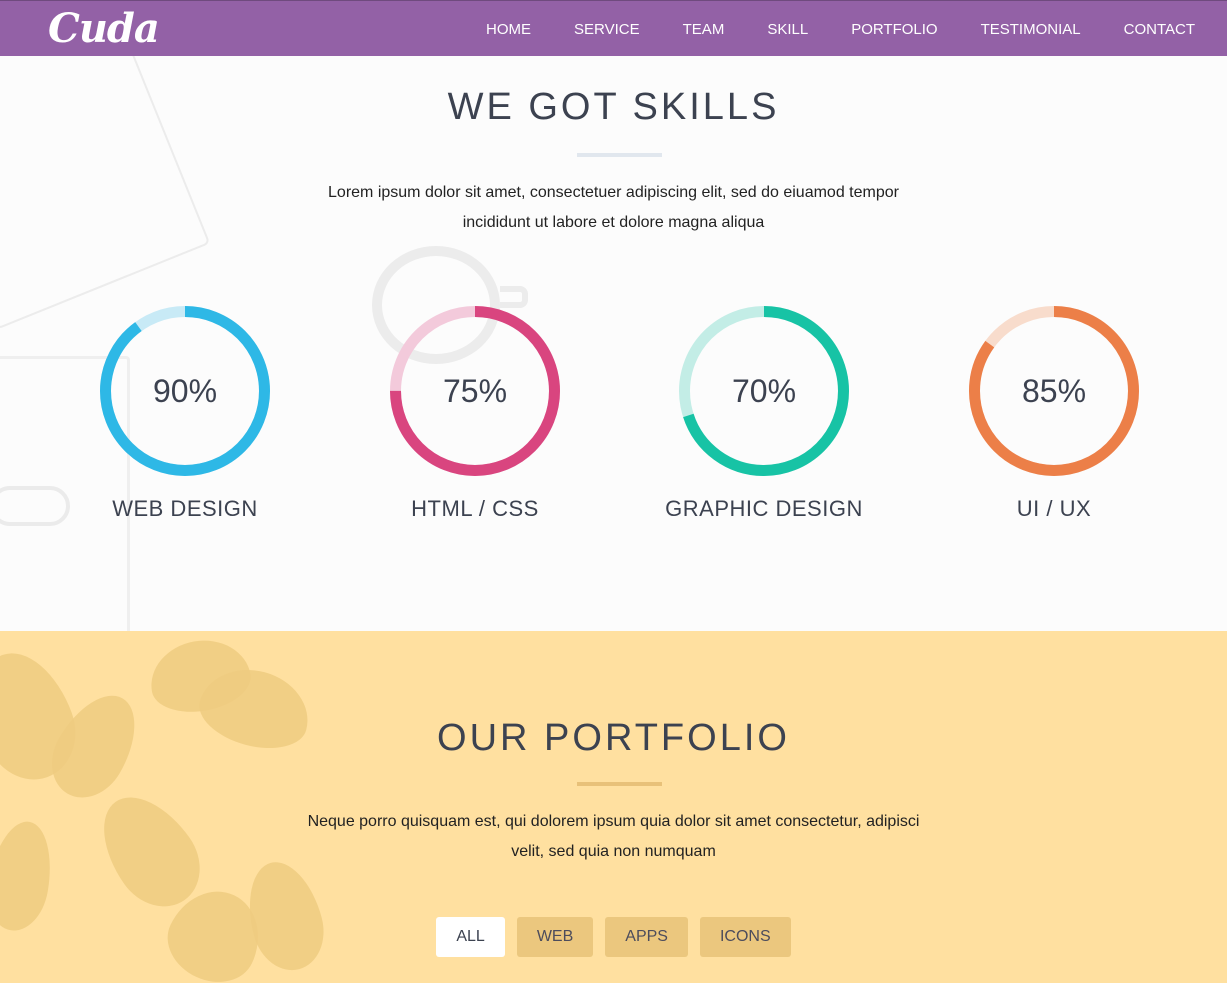 This screenshot has width=1227, height=983. What do you see at coordinates (894, 29) in the screenshot?
I see `nav-item-portfolio: PORTFOLIO` at bounding box center [894, 29].